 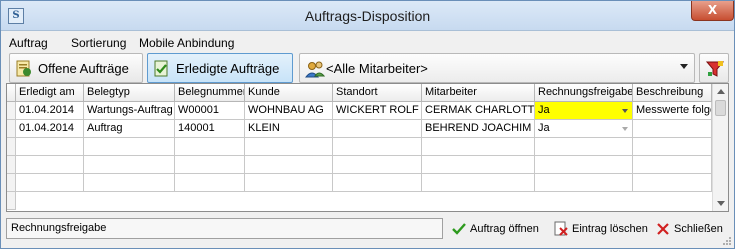 What do you see at coordinates (720, 147) in the screenshot?
I see `vertical-scrollbar` at bounding box center [720, 147].